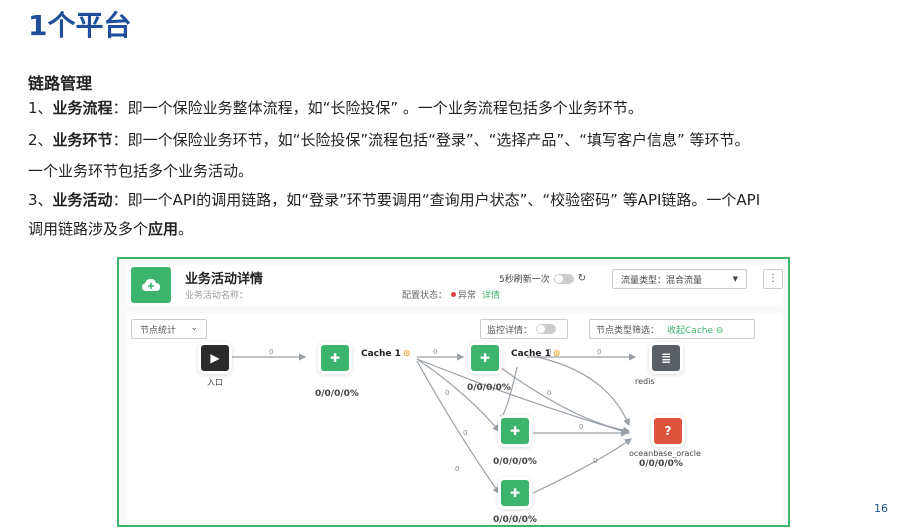  I want to click on app-node-3-value: 0/0/0/0%, so click(515, 462).